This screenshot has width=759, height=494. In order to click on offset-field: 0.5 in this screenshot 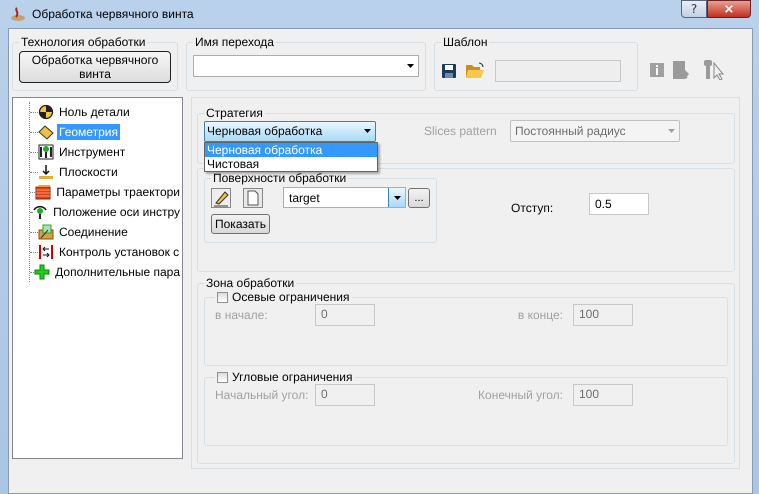, I will do `click(619, 204)`.